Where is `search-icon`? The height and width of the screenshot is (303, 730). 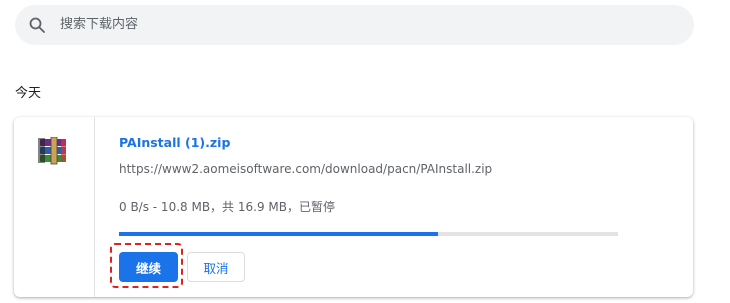 search-icon is located at coordinates (37, 25).